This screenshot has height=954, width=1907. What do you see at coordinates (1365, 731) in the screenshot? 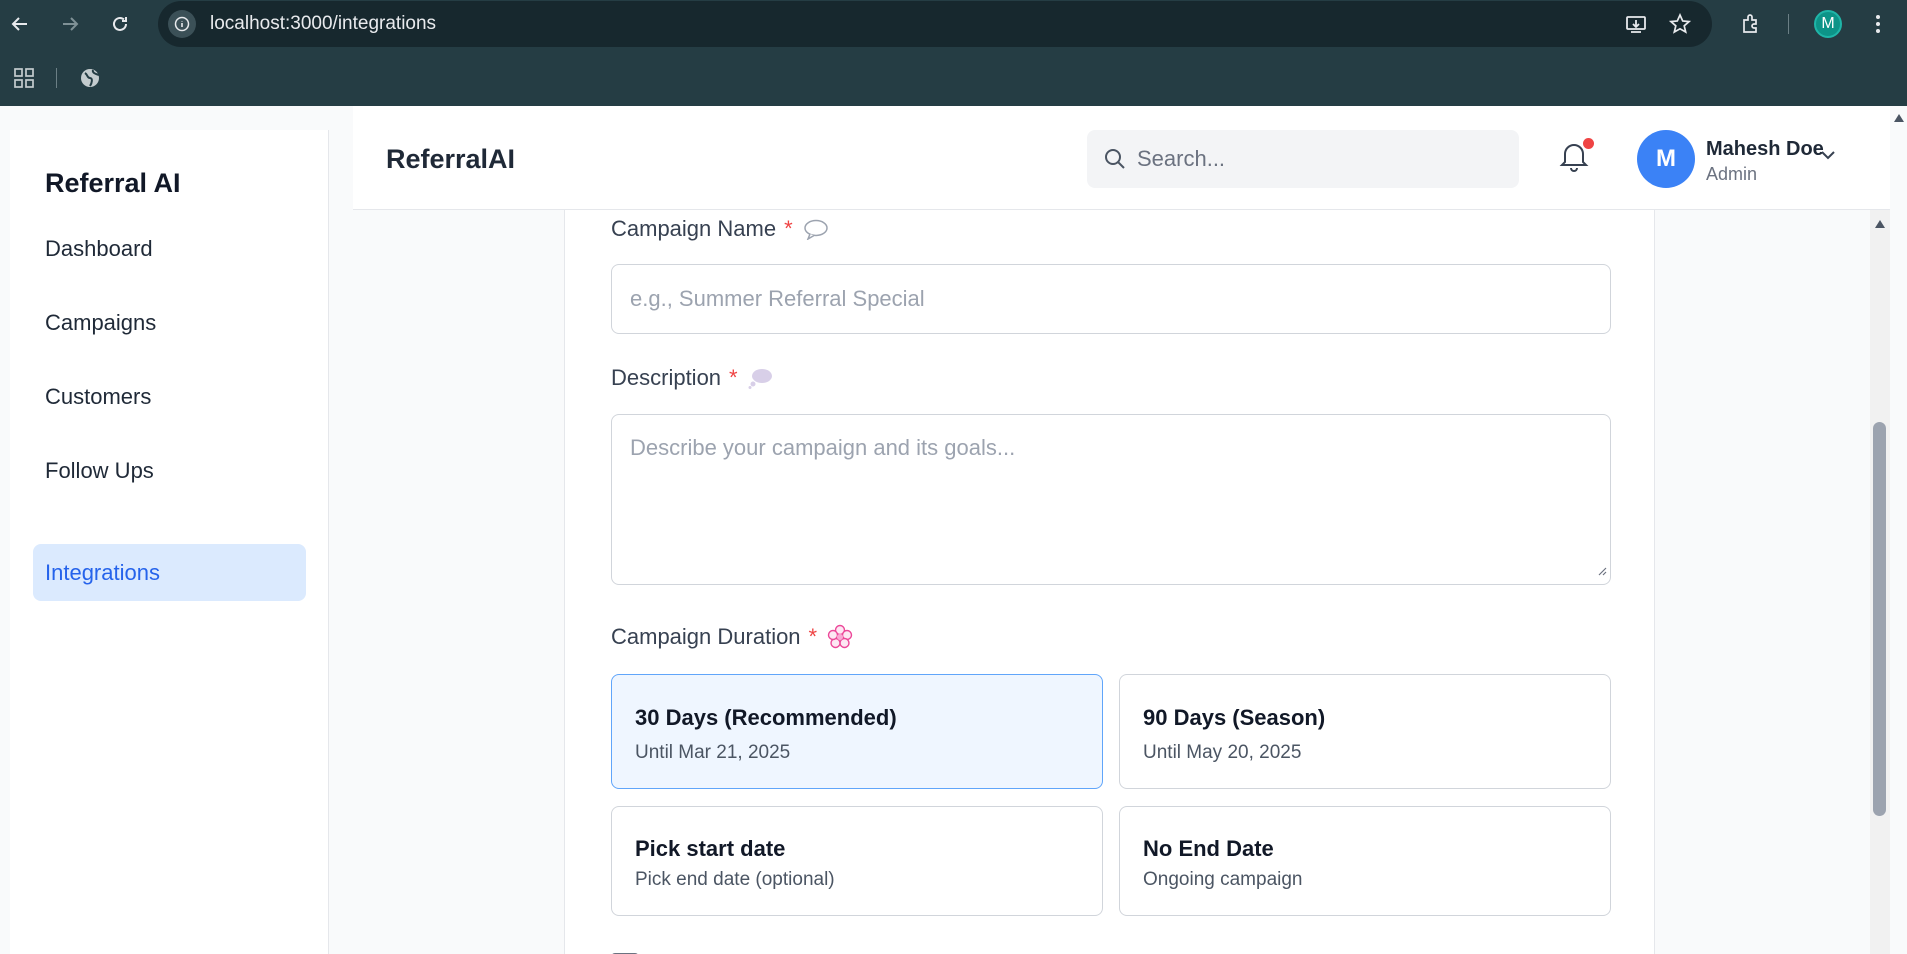
I see `duration-option-90-days: 90 Days (Season) Until May 20, 2025` at bounding box center [1365, 731].